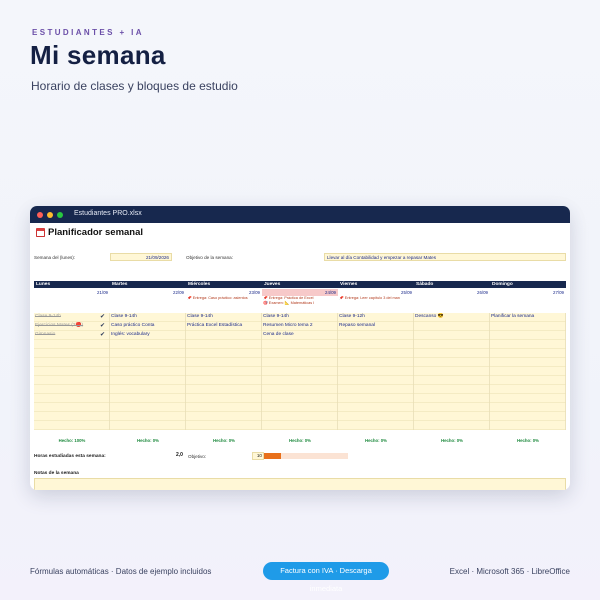 Image resolution: width=600 pixels, height=600 pixels. Describe the element at coordinates (55, 257) in the screenshot. I see `week-start-label: Semana del (lunes):` at that location.